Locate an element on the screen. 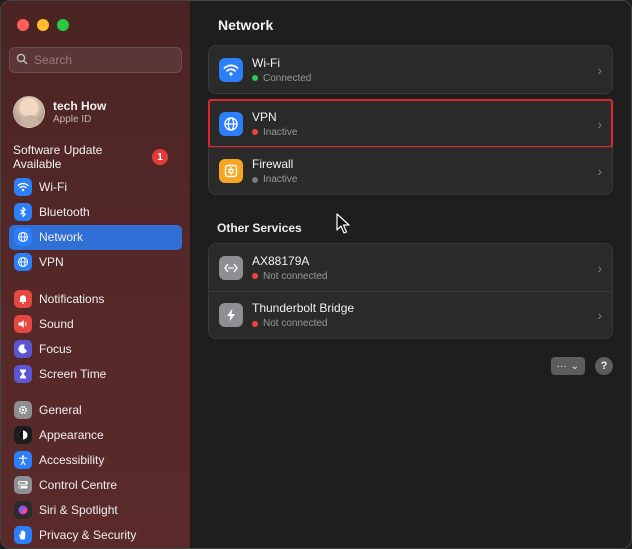 The width and height of the screenshot is (632, 549). sidebar-item-sound: Sound is located at coordinates (95, 323).